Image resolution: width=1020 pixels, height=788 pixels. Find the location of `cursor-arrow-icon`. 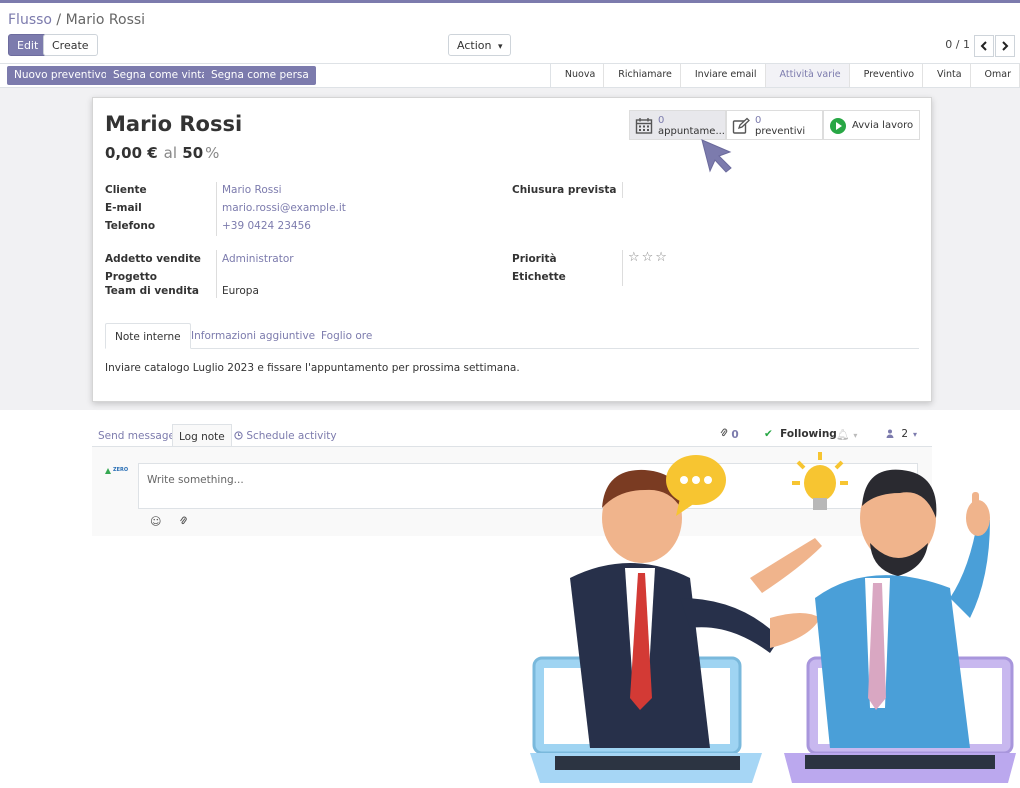

cursor-arrow-icon is located at coordinates (716, 156).